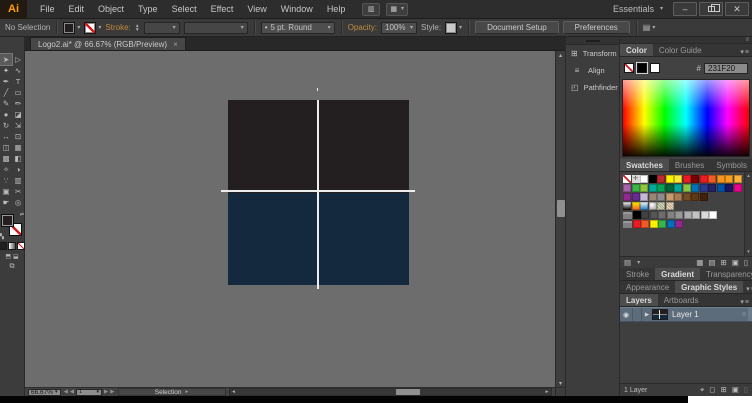  What do you see at coordinates (726, 274) in the screenshot?
I see `tab-transparency: Transparency` at bounding box center [726, 274].